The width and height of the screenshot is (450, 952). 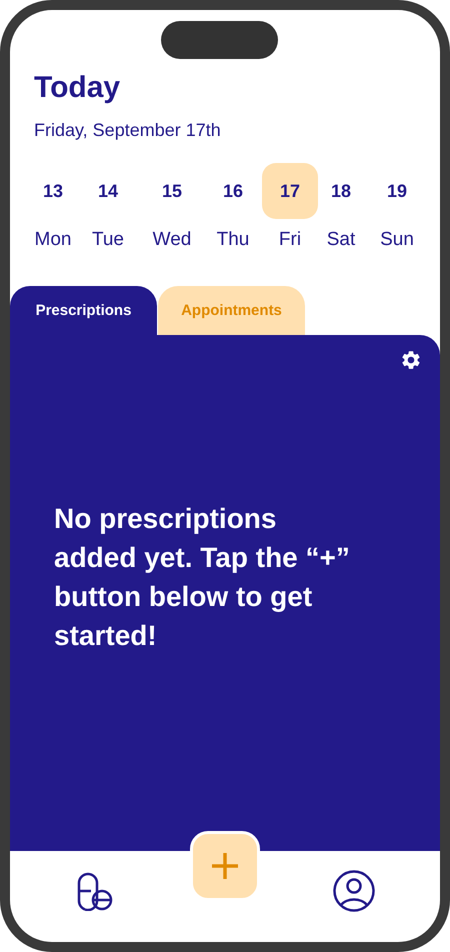 What do you see at coordinates (290, 240) in the screenshot?
I see `weekday-label: Fri` at bounding box center [290, 240].